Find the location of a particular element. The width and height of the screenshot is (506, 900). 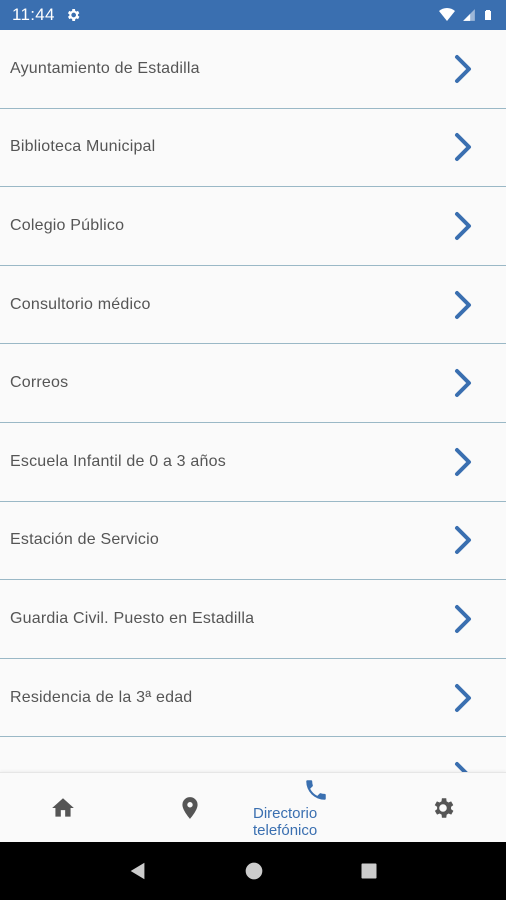

home-circle-icon is located at coordinates (254, 871).